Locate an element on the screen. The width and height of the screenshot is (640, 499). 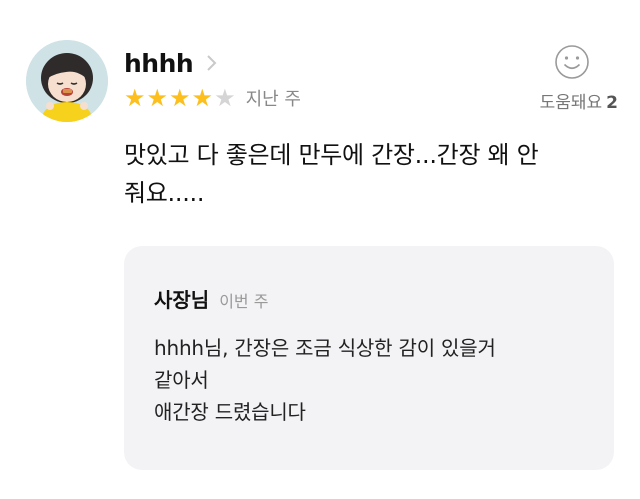
avatar-image is located at coordinates (67, 81).